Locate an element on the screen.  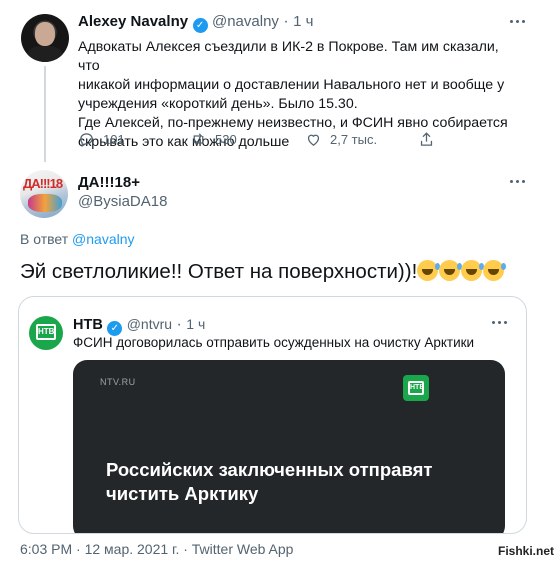
quote-header: НТВ ✓ @ntvru · 1 ч is located at coordinates (139, 326).